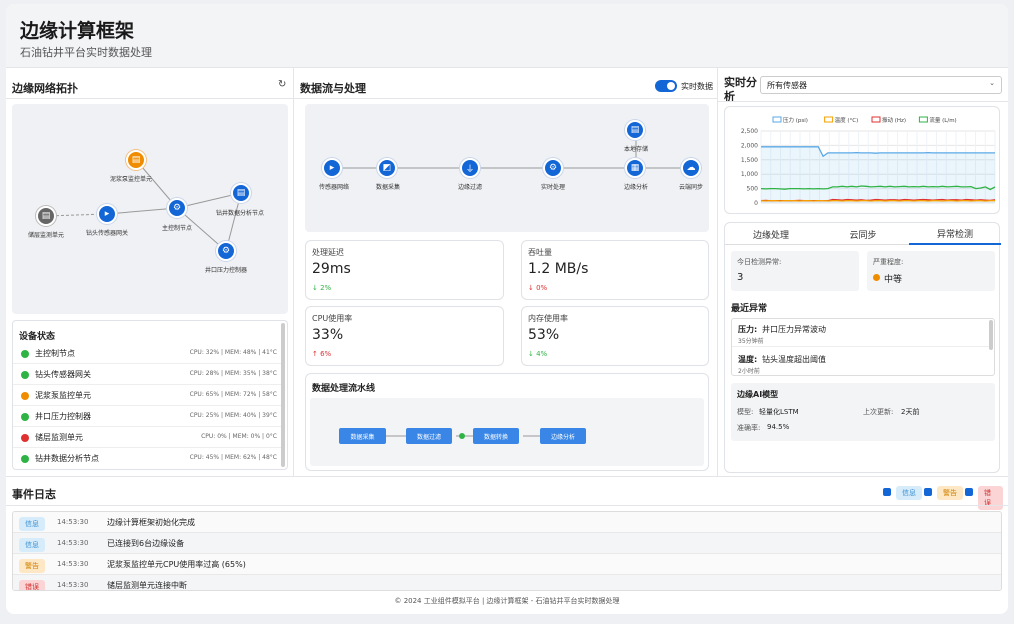 The height and width of the screenshot is (624, 1014). What do you see at coordinates (147, 458) in the screenshot?
I see `device-row: 钻井数据分析节点 CPU: 45% | MEM: 62% | 48°C` at bounding box center [147, 458].